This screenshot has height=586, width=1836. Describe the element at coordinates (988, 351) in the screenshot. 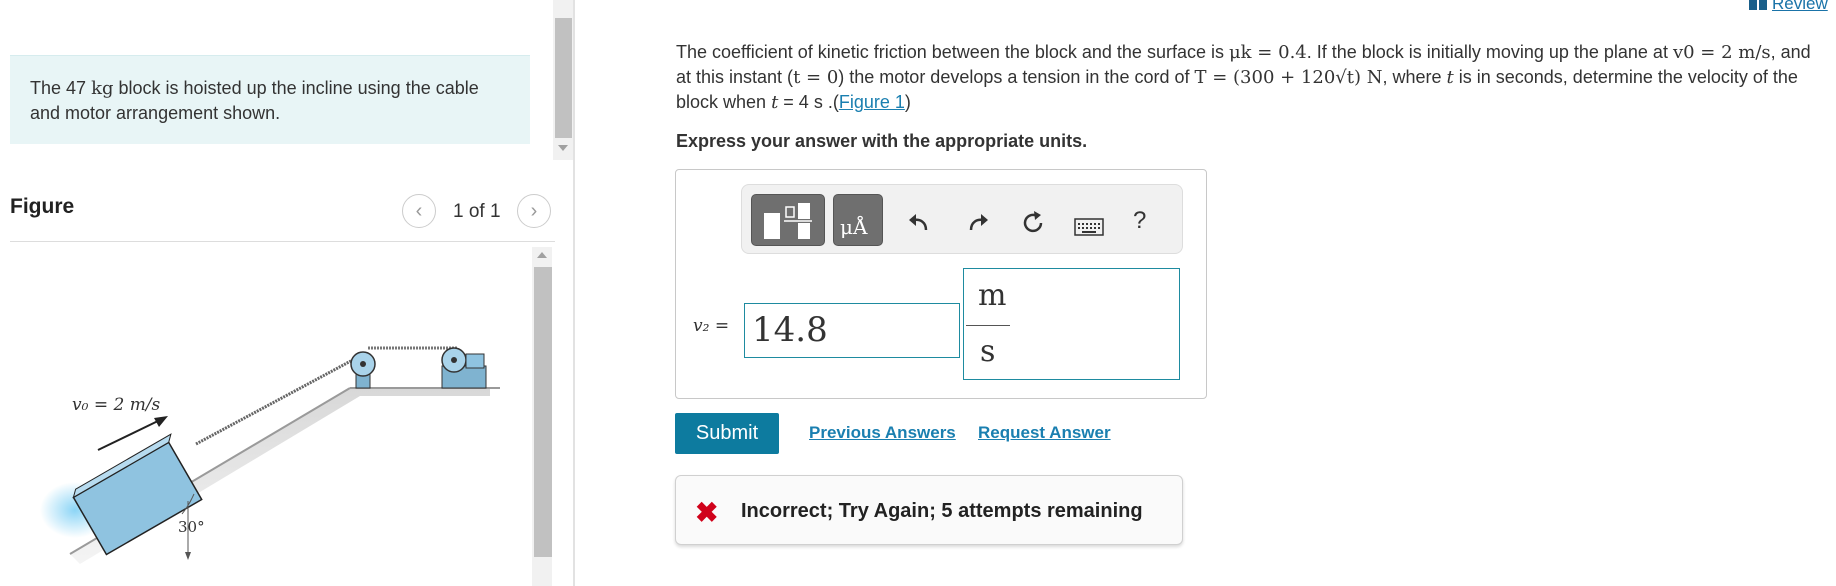

I see `unit-denominator: s` at that location.